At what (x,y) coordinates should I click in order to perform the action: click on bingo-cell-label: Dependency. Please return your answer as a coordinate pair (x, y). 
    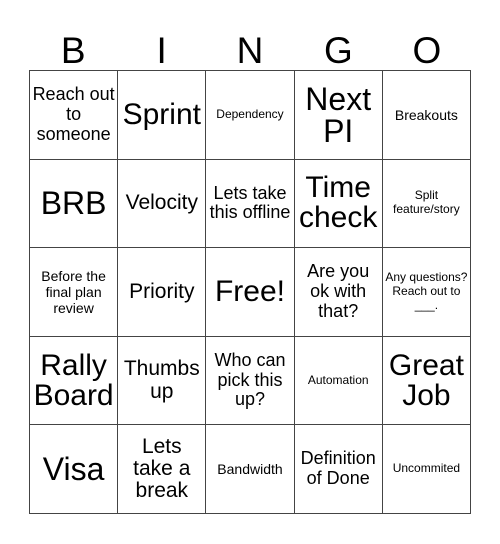
    Looking at the image, I should click on (250, 113).